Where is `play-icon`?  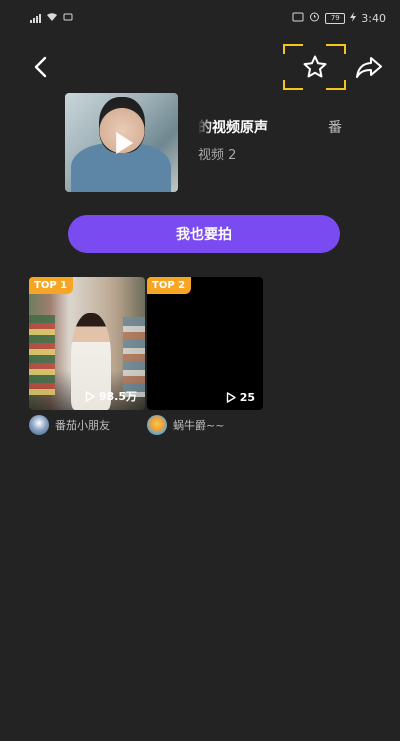 play-icon is located at coordinates (124, 142).